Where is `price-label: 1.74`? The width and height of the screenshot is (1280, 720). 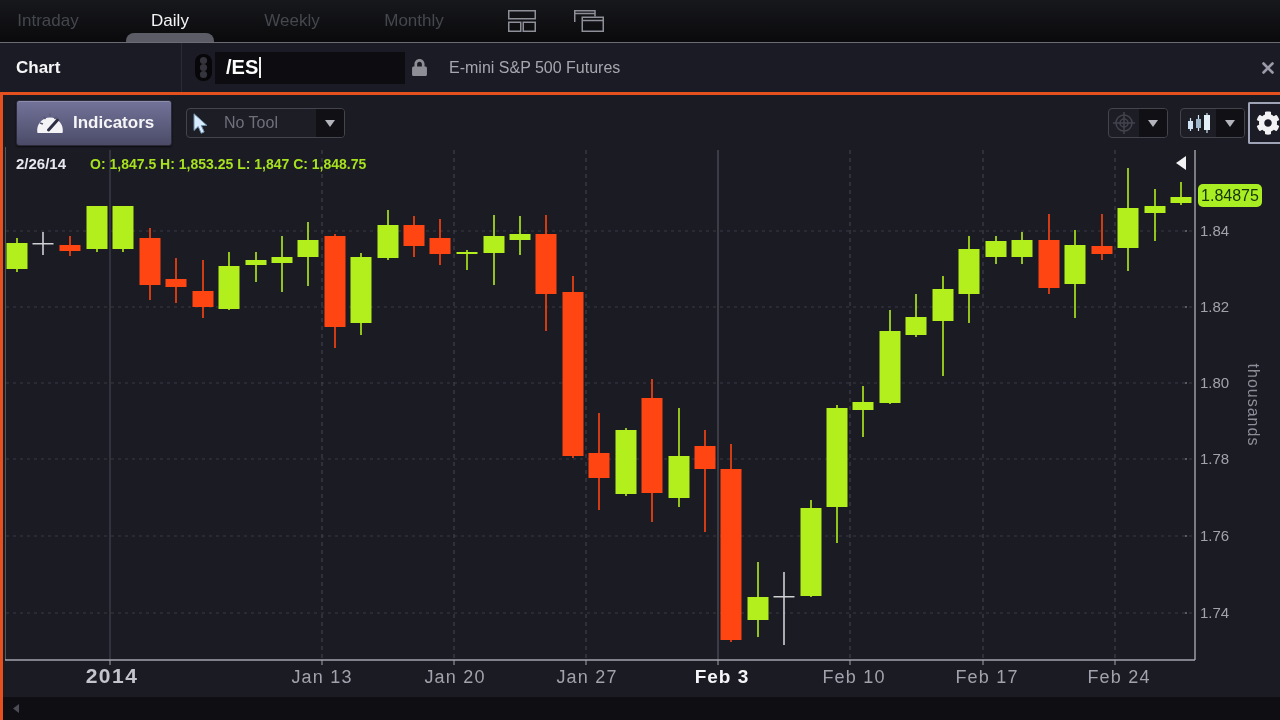
price-label: 1.74 is located at coordinates (1215, 612).